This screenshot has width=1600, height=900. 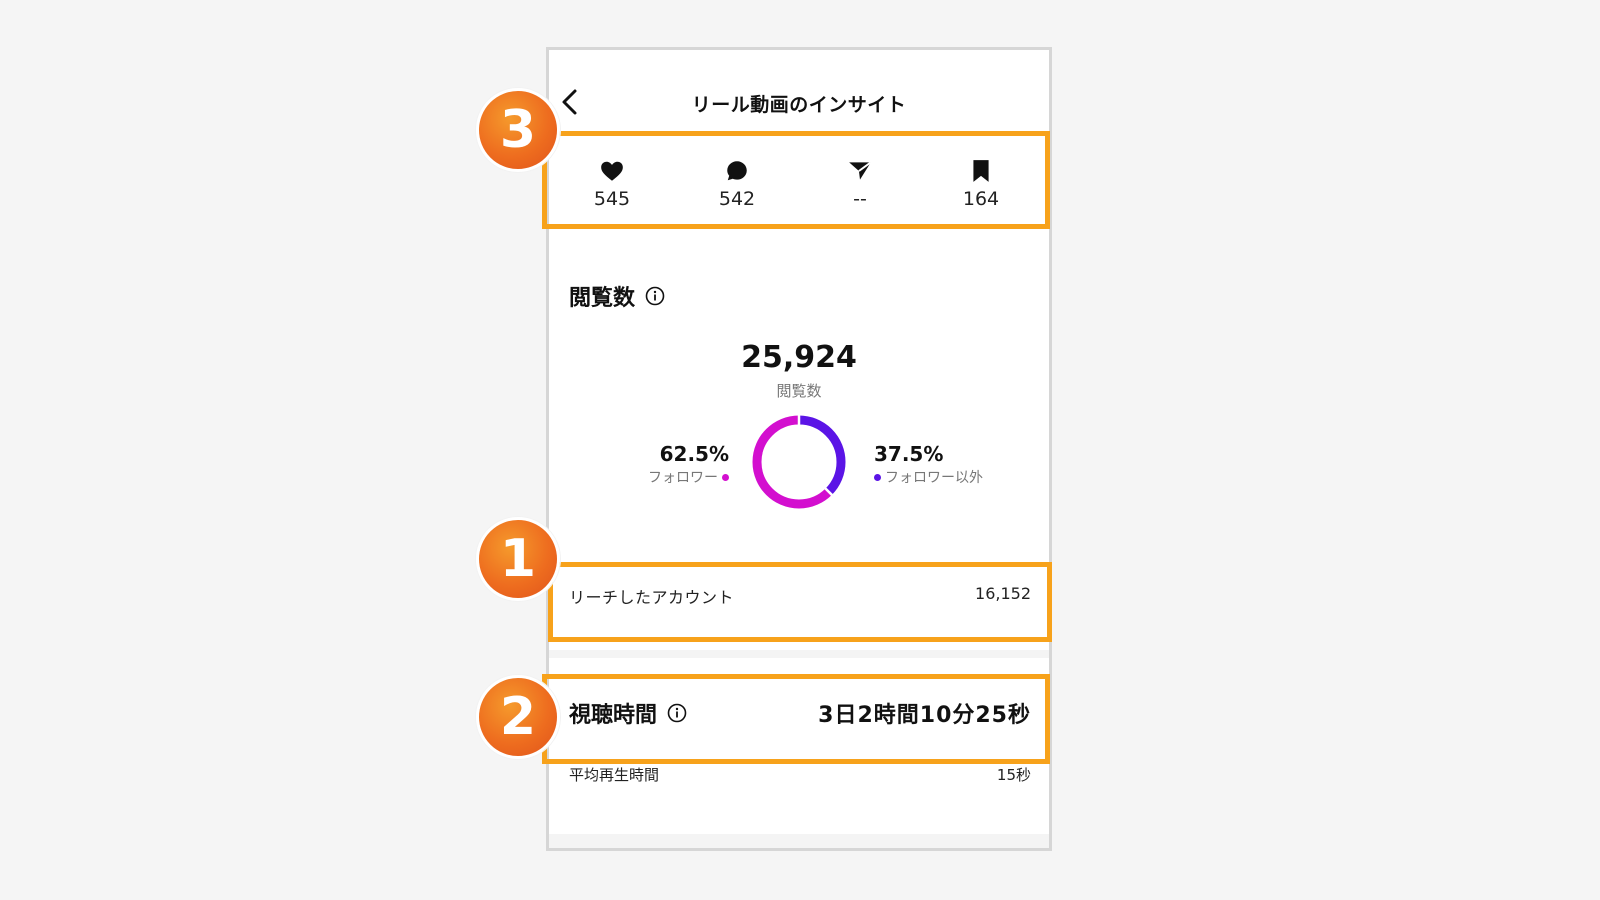 I want to click on saves-stat: 164, so click(x=981, y=188).